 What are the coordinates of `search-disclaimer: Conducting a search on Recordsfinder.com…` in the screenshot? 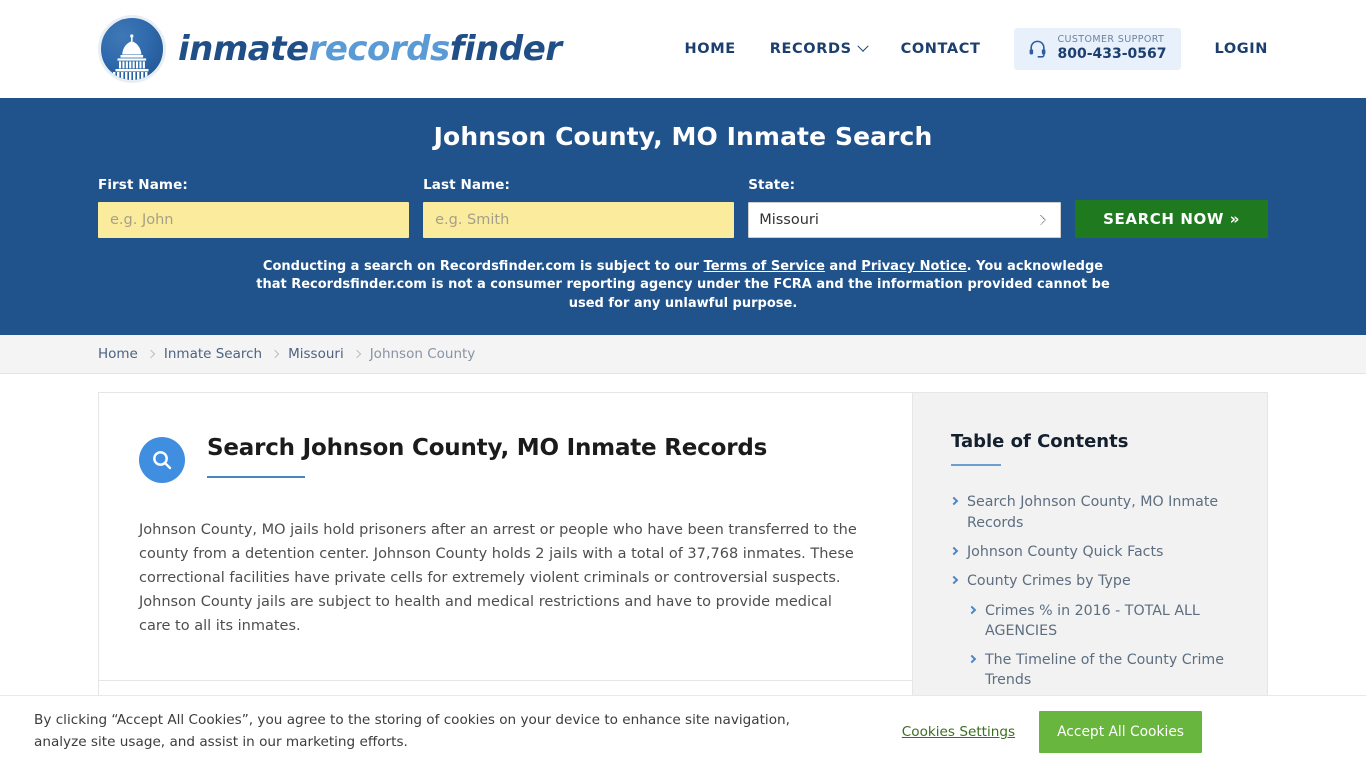 It's located at (683, 285).